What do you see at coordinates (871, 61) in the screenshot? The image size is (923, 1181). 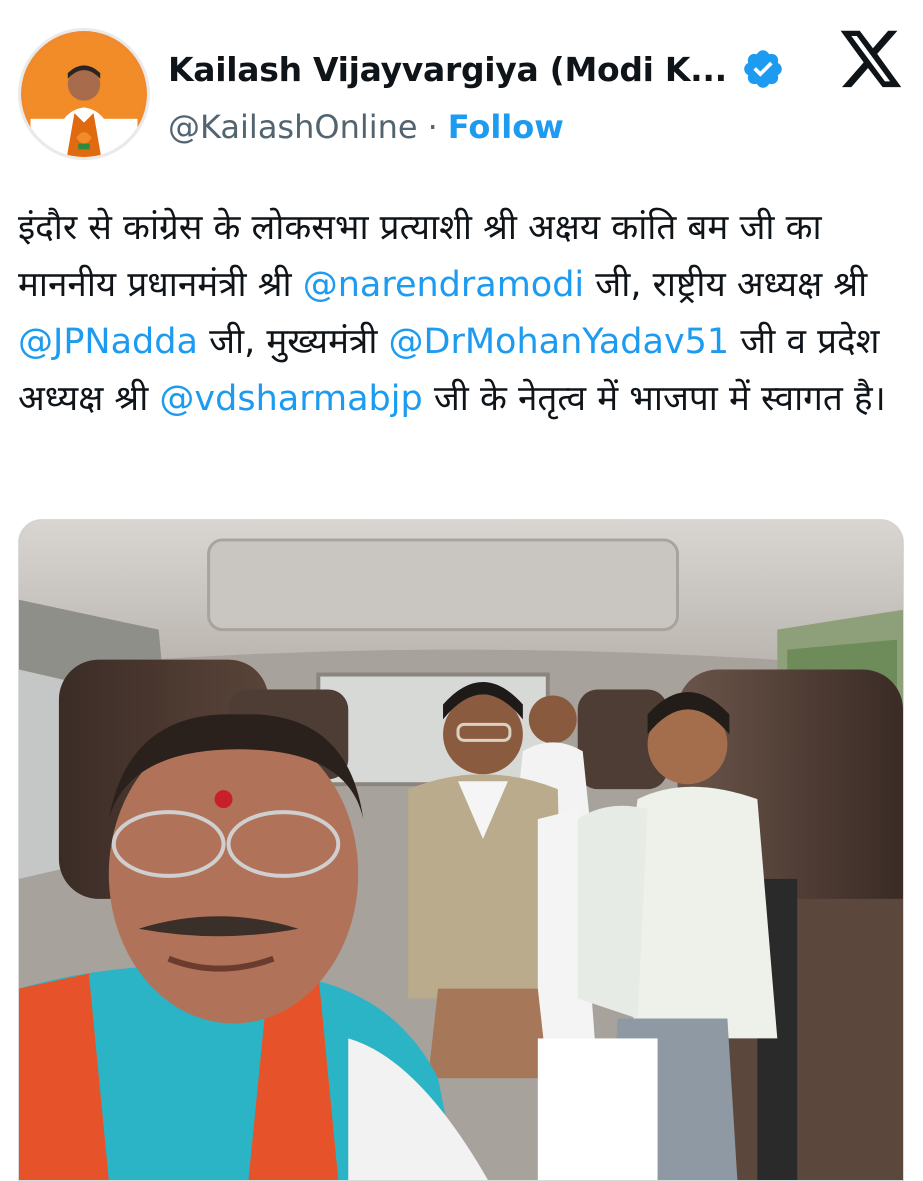 I see `x-logo-icon` at bounding box center [871, 61].